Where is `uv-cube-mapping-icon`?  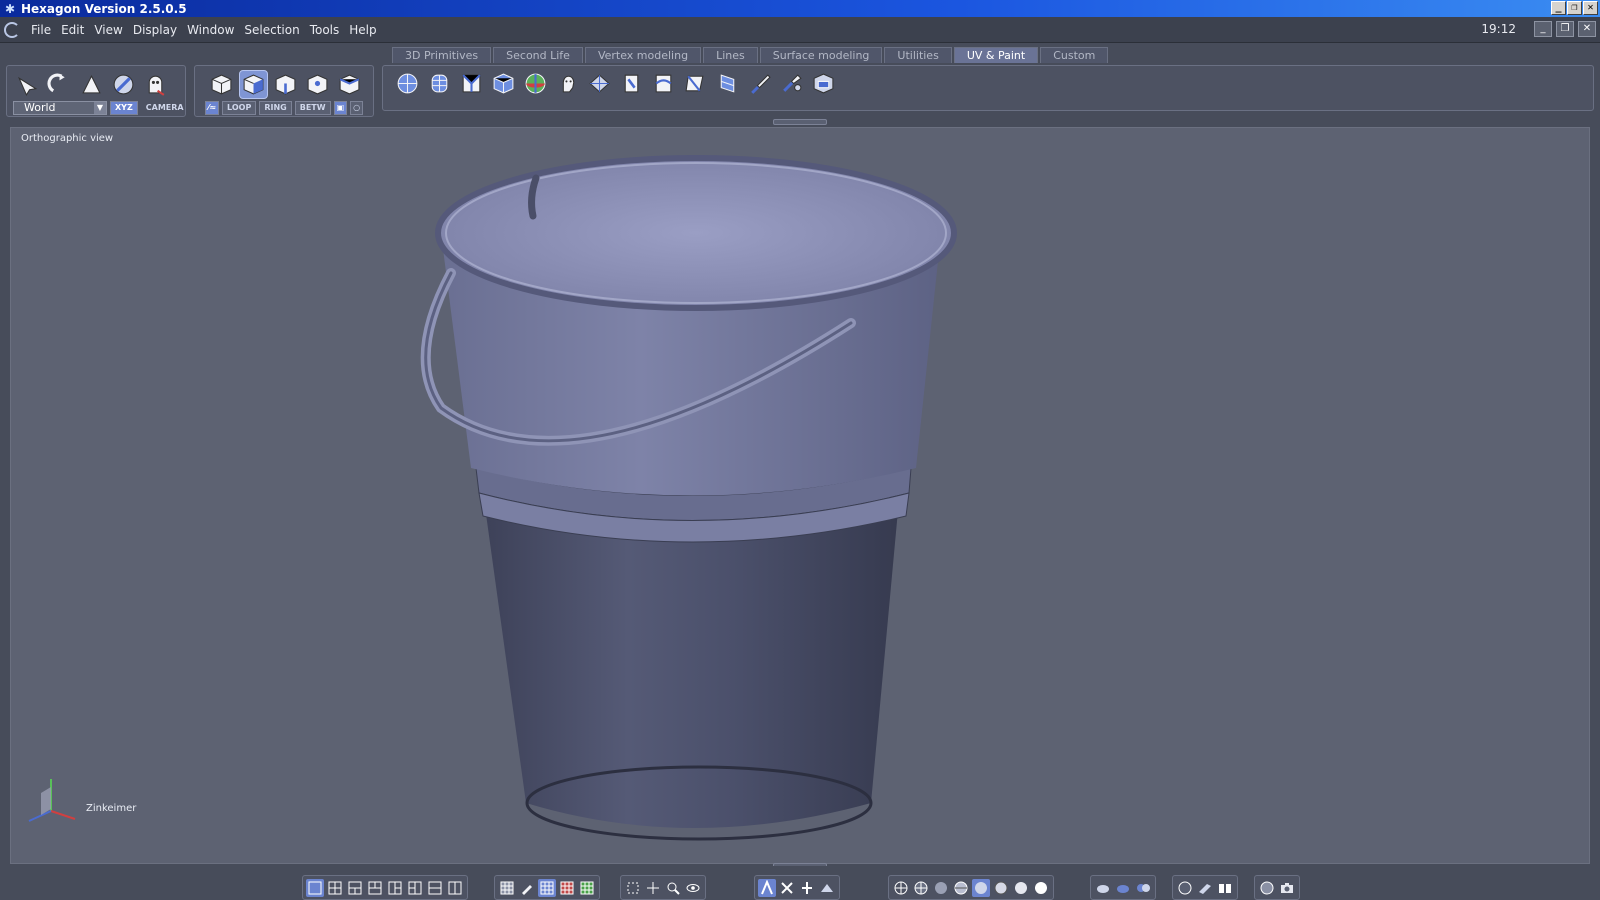 uv-cube-mapping-icon is located at coordinates (503, 83).